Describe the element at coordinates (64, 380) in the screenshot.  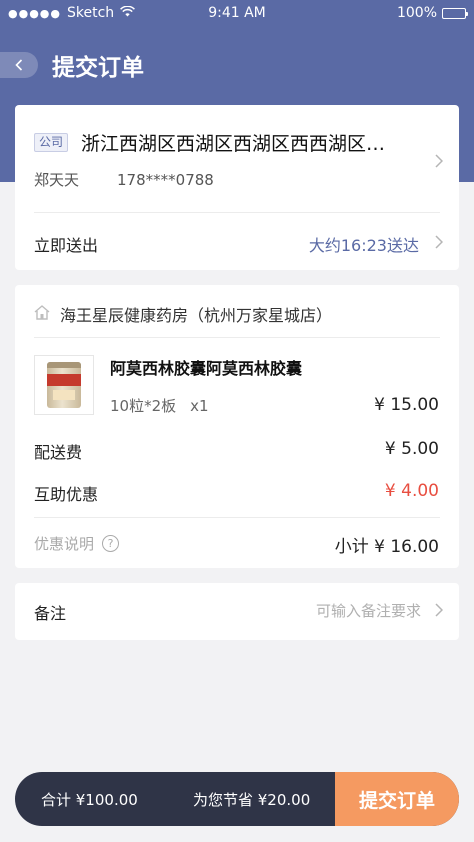
I see `can-band` at that location.